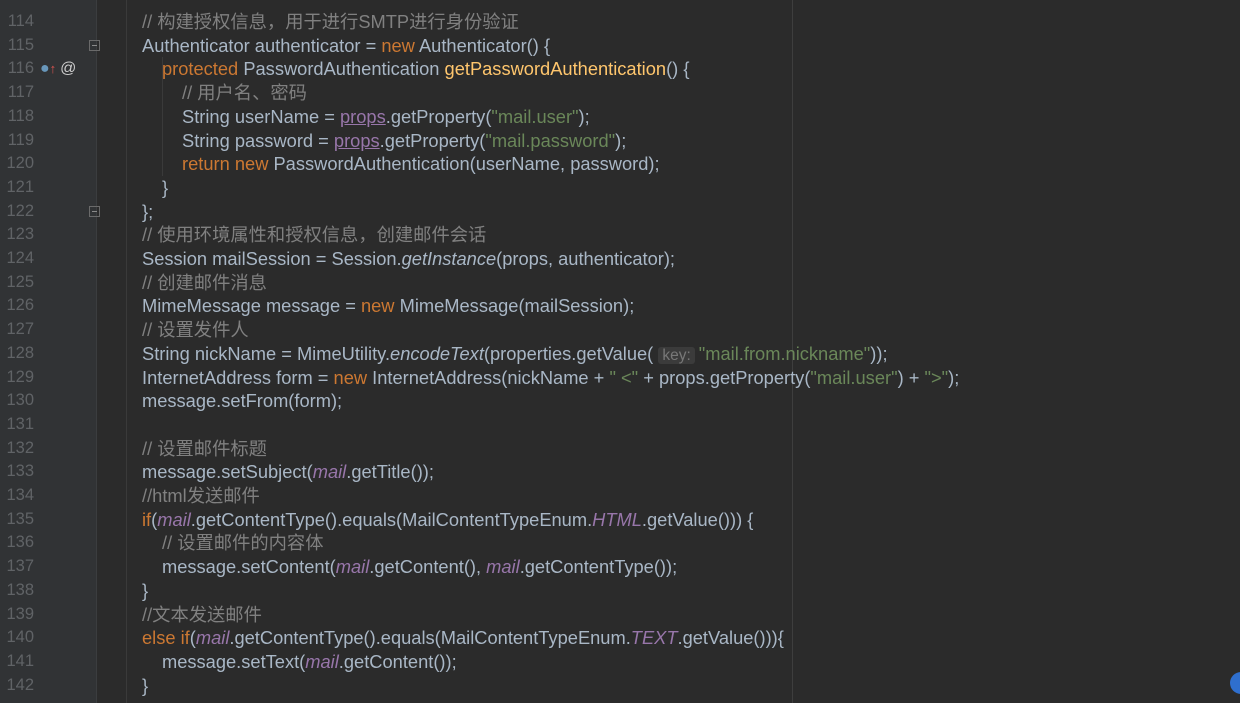 The width and height of the screenshot is (1240, 703). What do you see at coordinates (620, 496) in the screenshot?
I see `code-line: 134 //html发送邮件` at bounding box center [620, 496].